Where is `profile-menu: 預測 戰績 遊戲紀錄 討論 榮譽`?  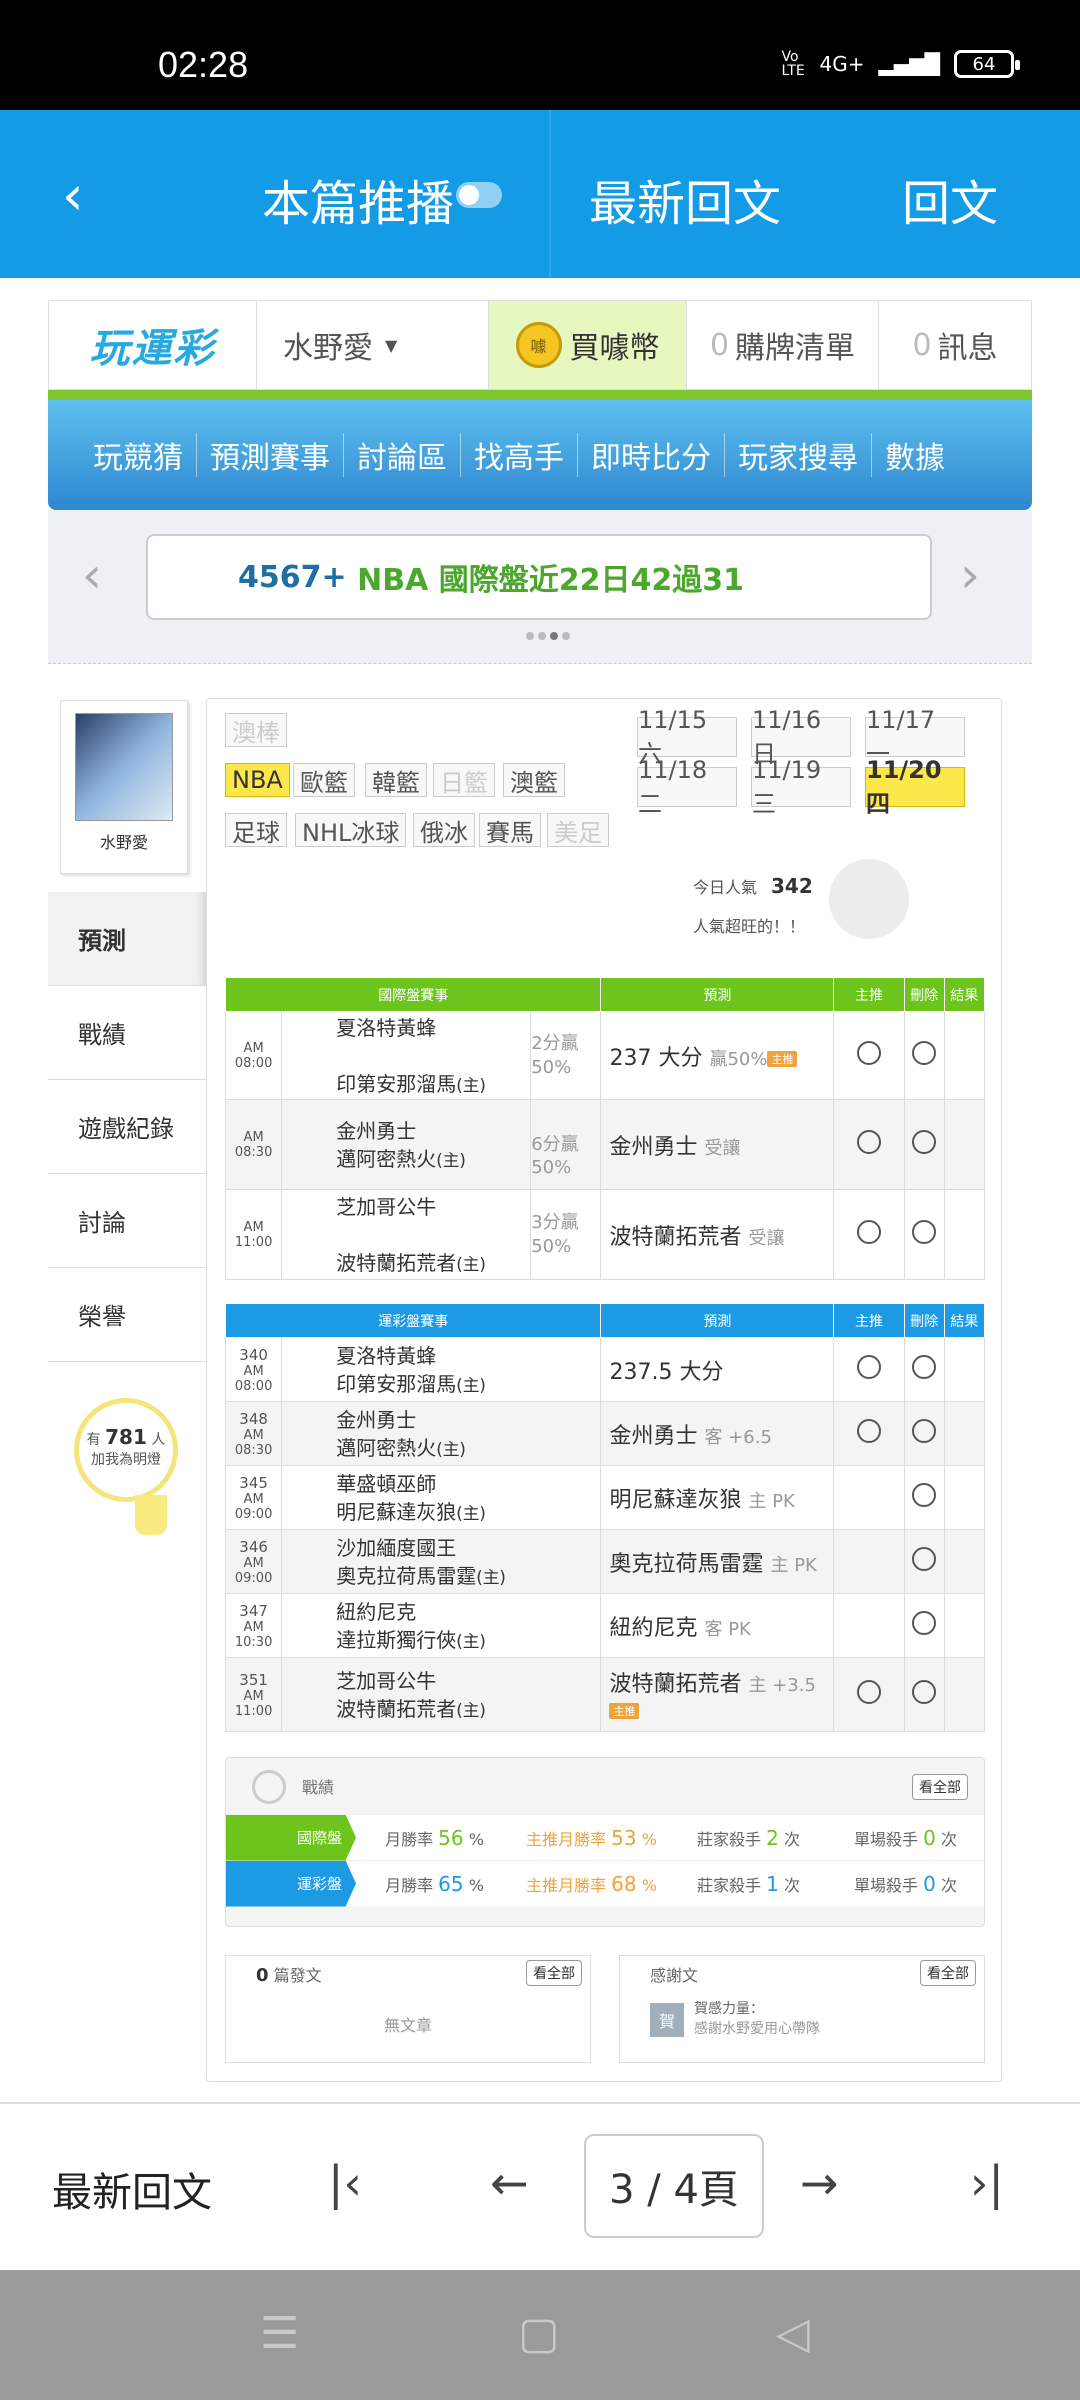 profile-menu: 預測 戰績 遊戲紀錄 討論 榮譽 is located at coordinates (128, 1127).